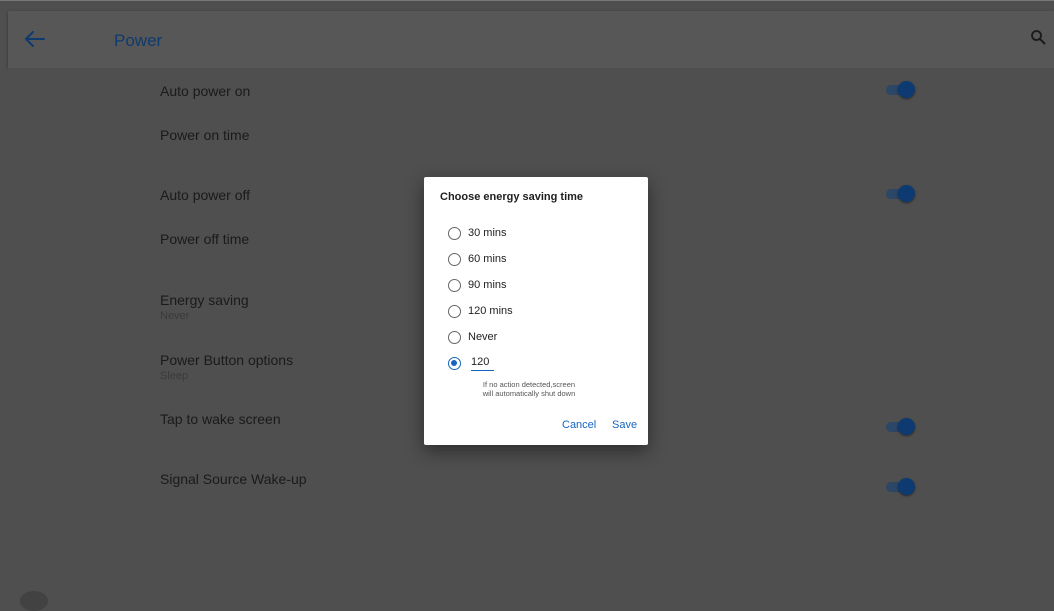  What do you see at coordinates (233, 479) in the screenshot?
I see `setting-label: Signal Source Wake-up` at bounding box center [233, 479].